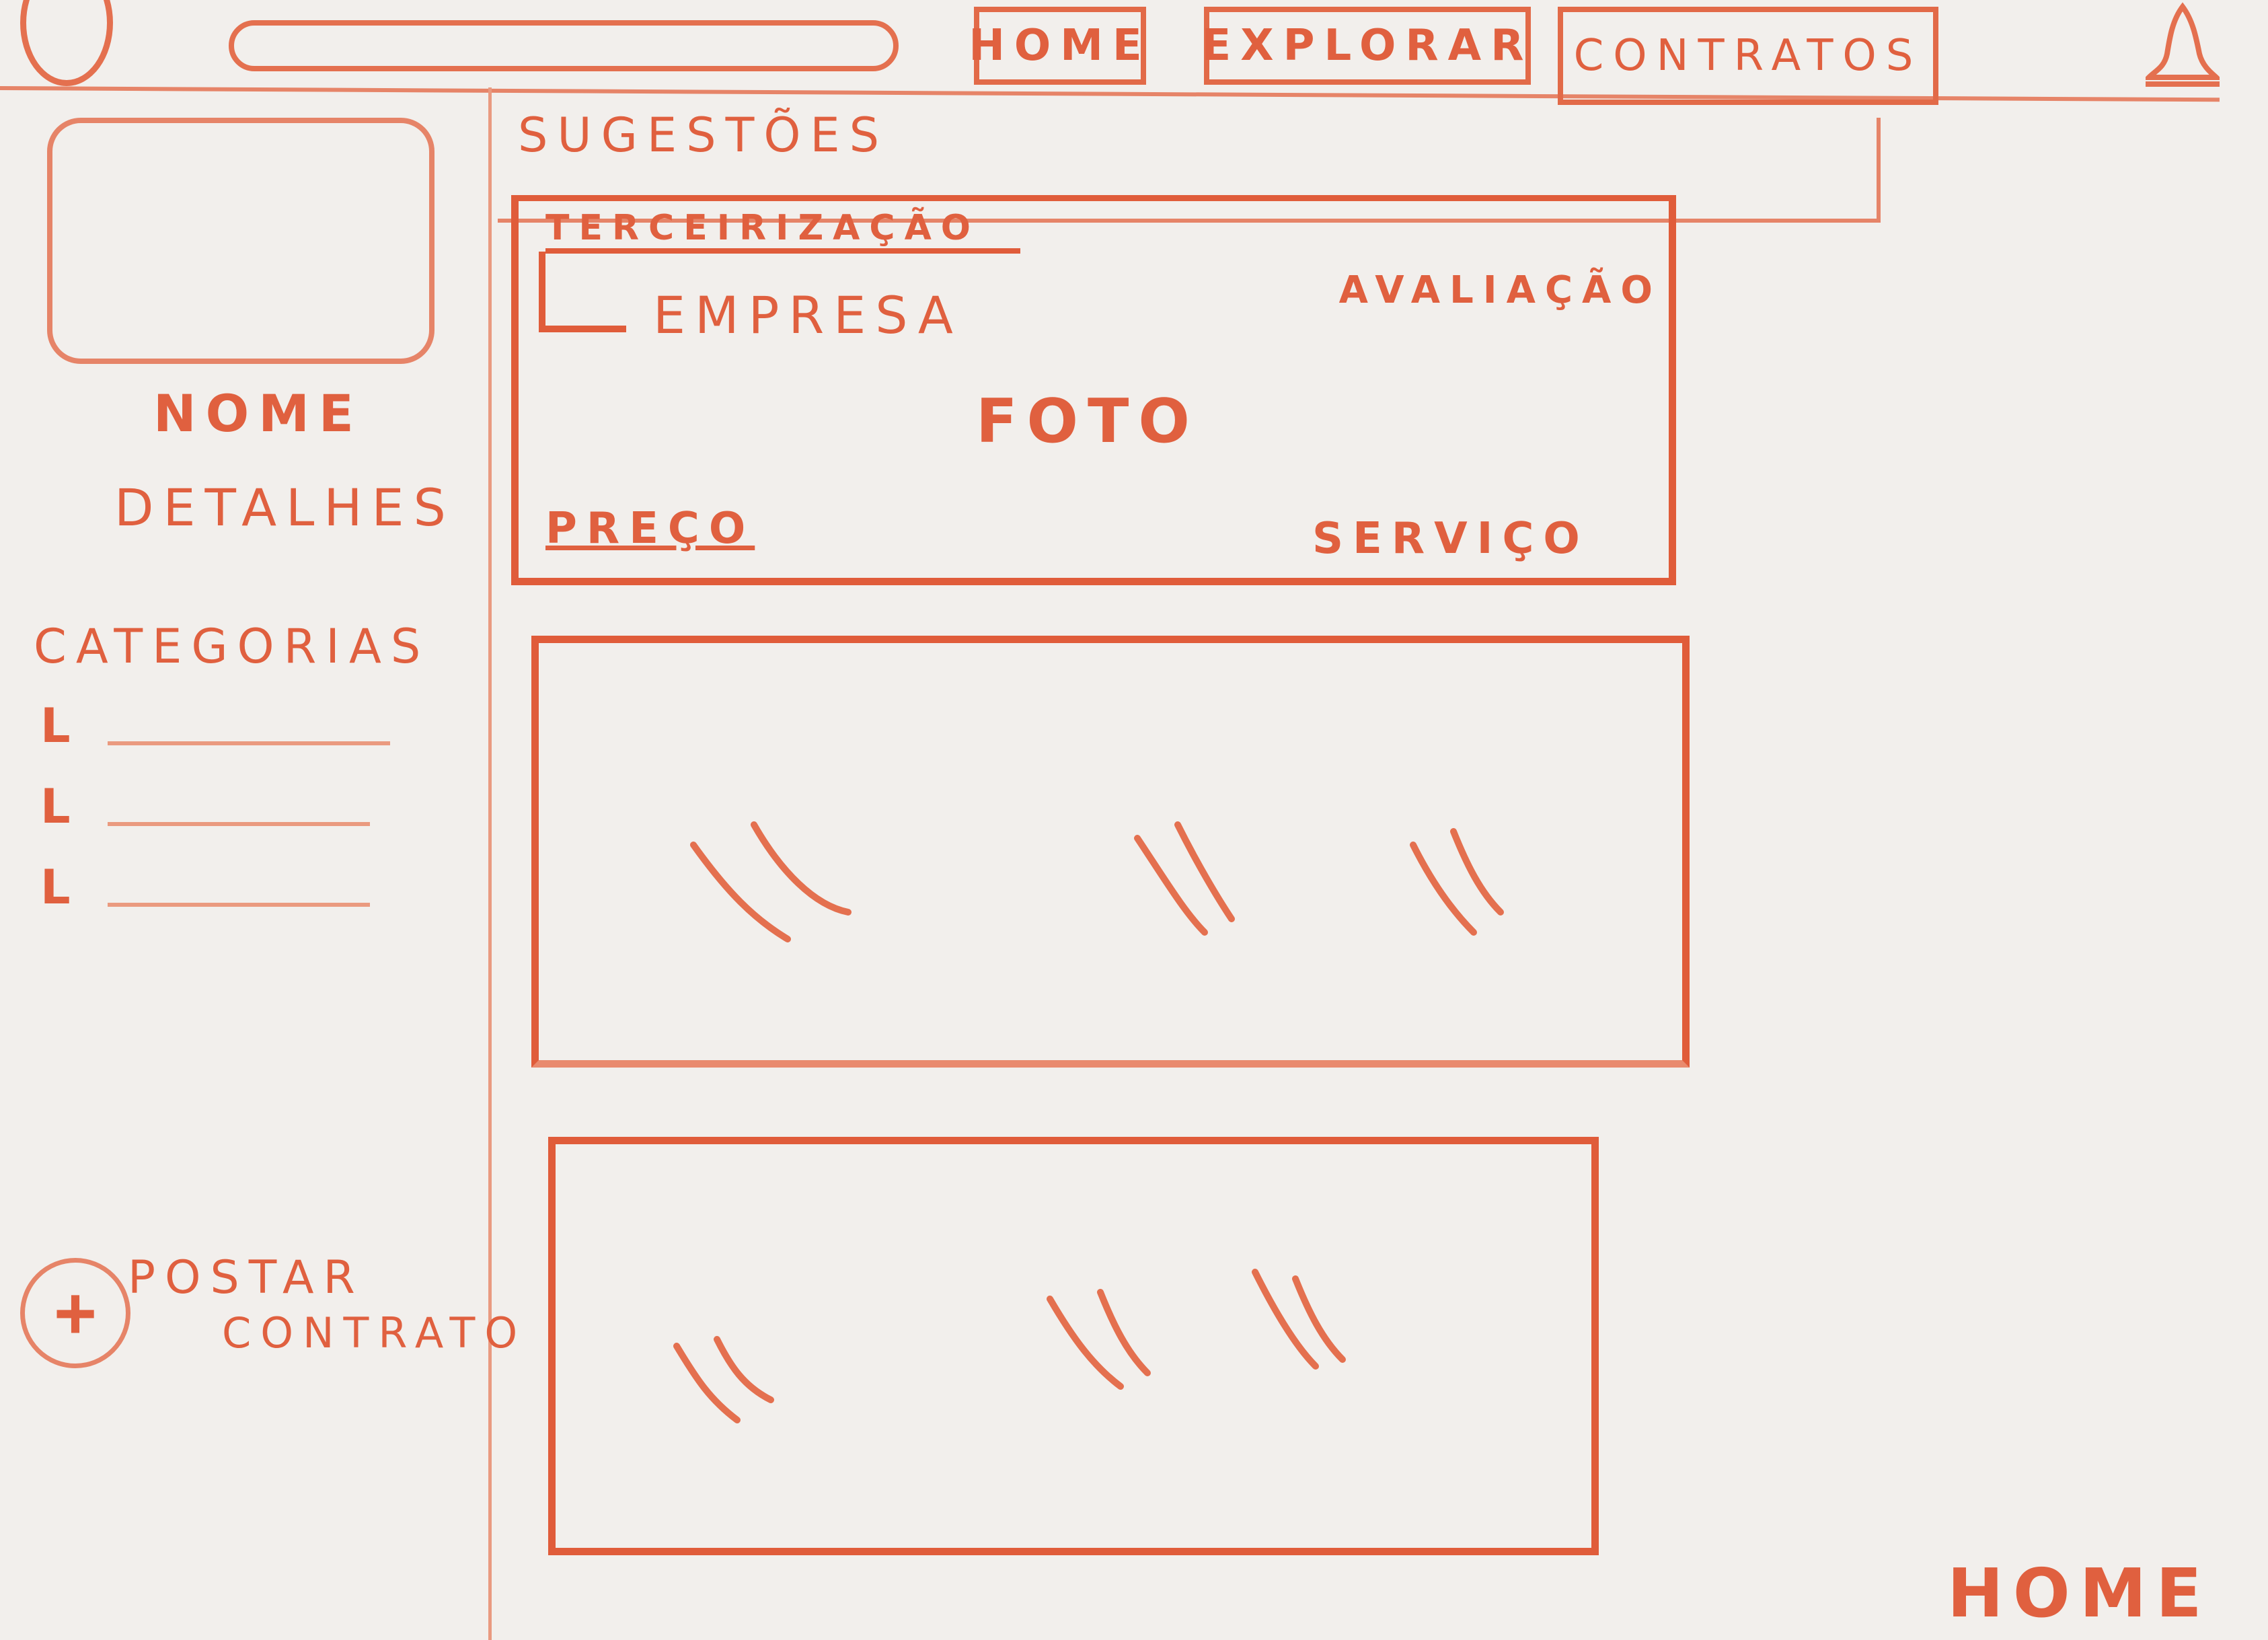  I want to click on card-photo: FOTO, so click(1087, 421).